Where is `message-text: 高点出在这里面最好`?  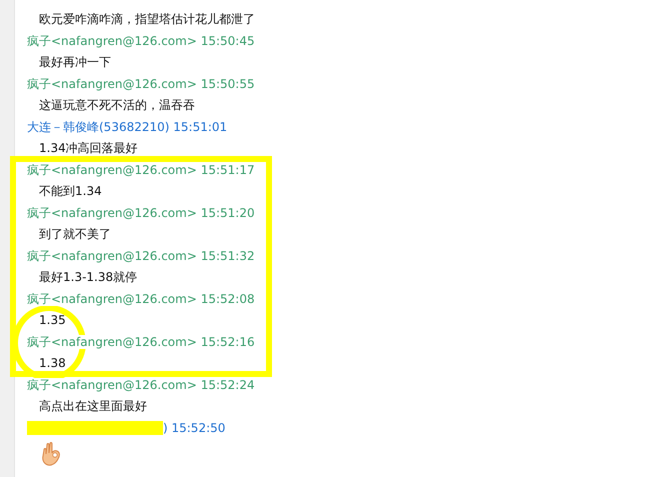
message-text: 高点出在这里面最好 is located at coordinates (93, 406).